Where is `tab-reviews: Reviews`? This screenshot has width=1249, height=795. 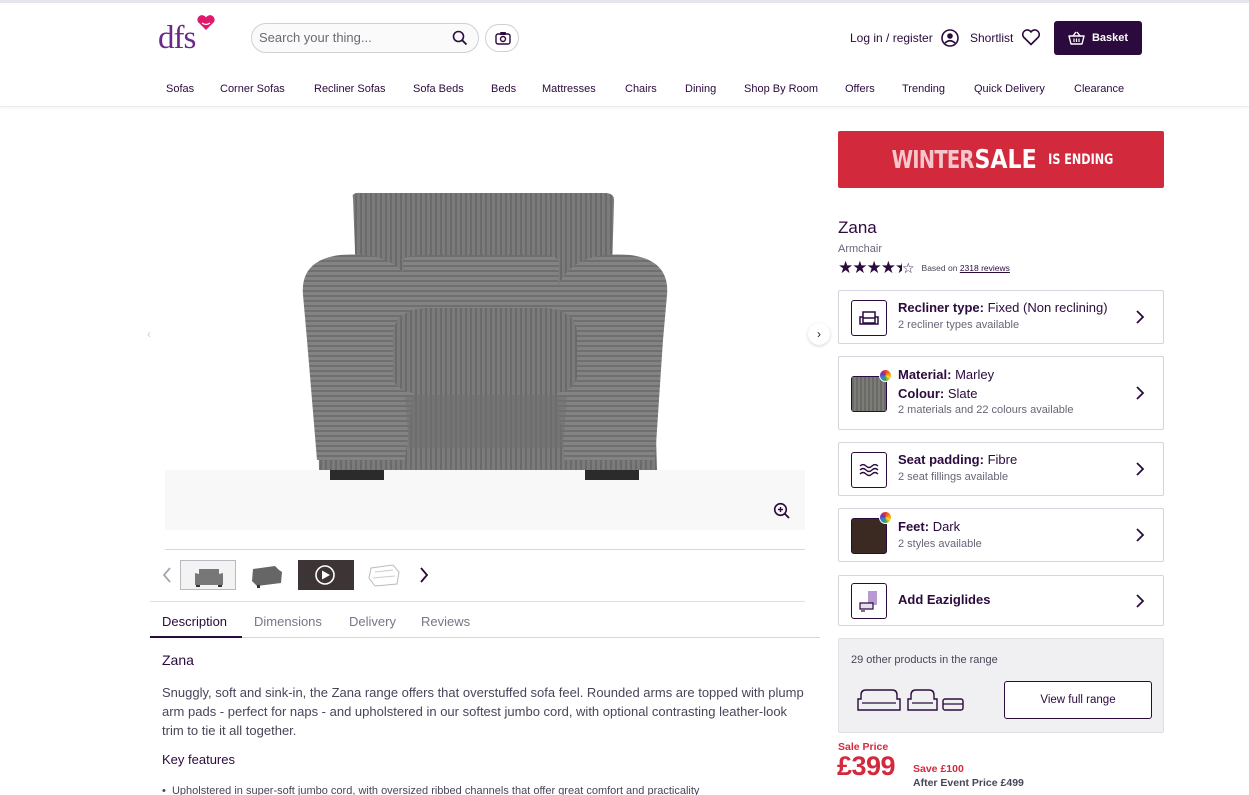 tab-reviews: Reviews is located at coordinates (445, 621).